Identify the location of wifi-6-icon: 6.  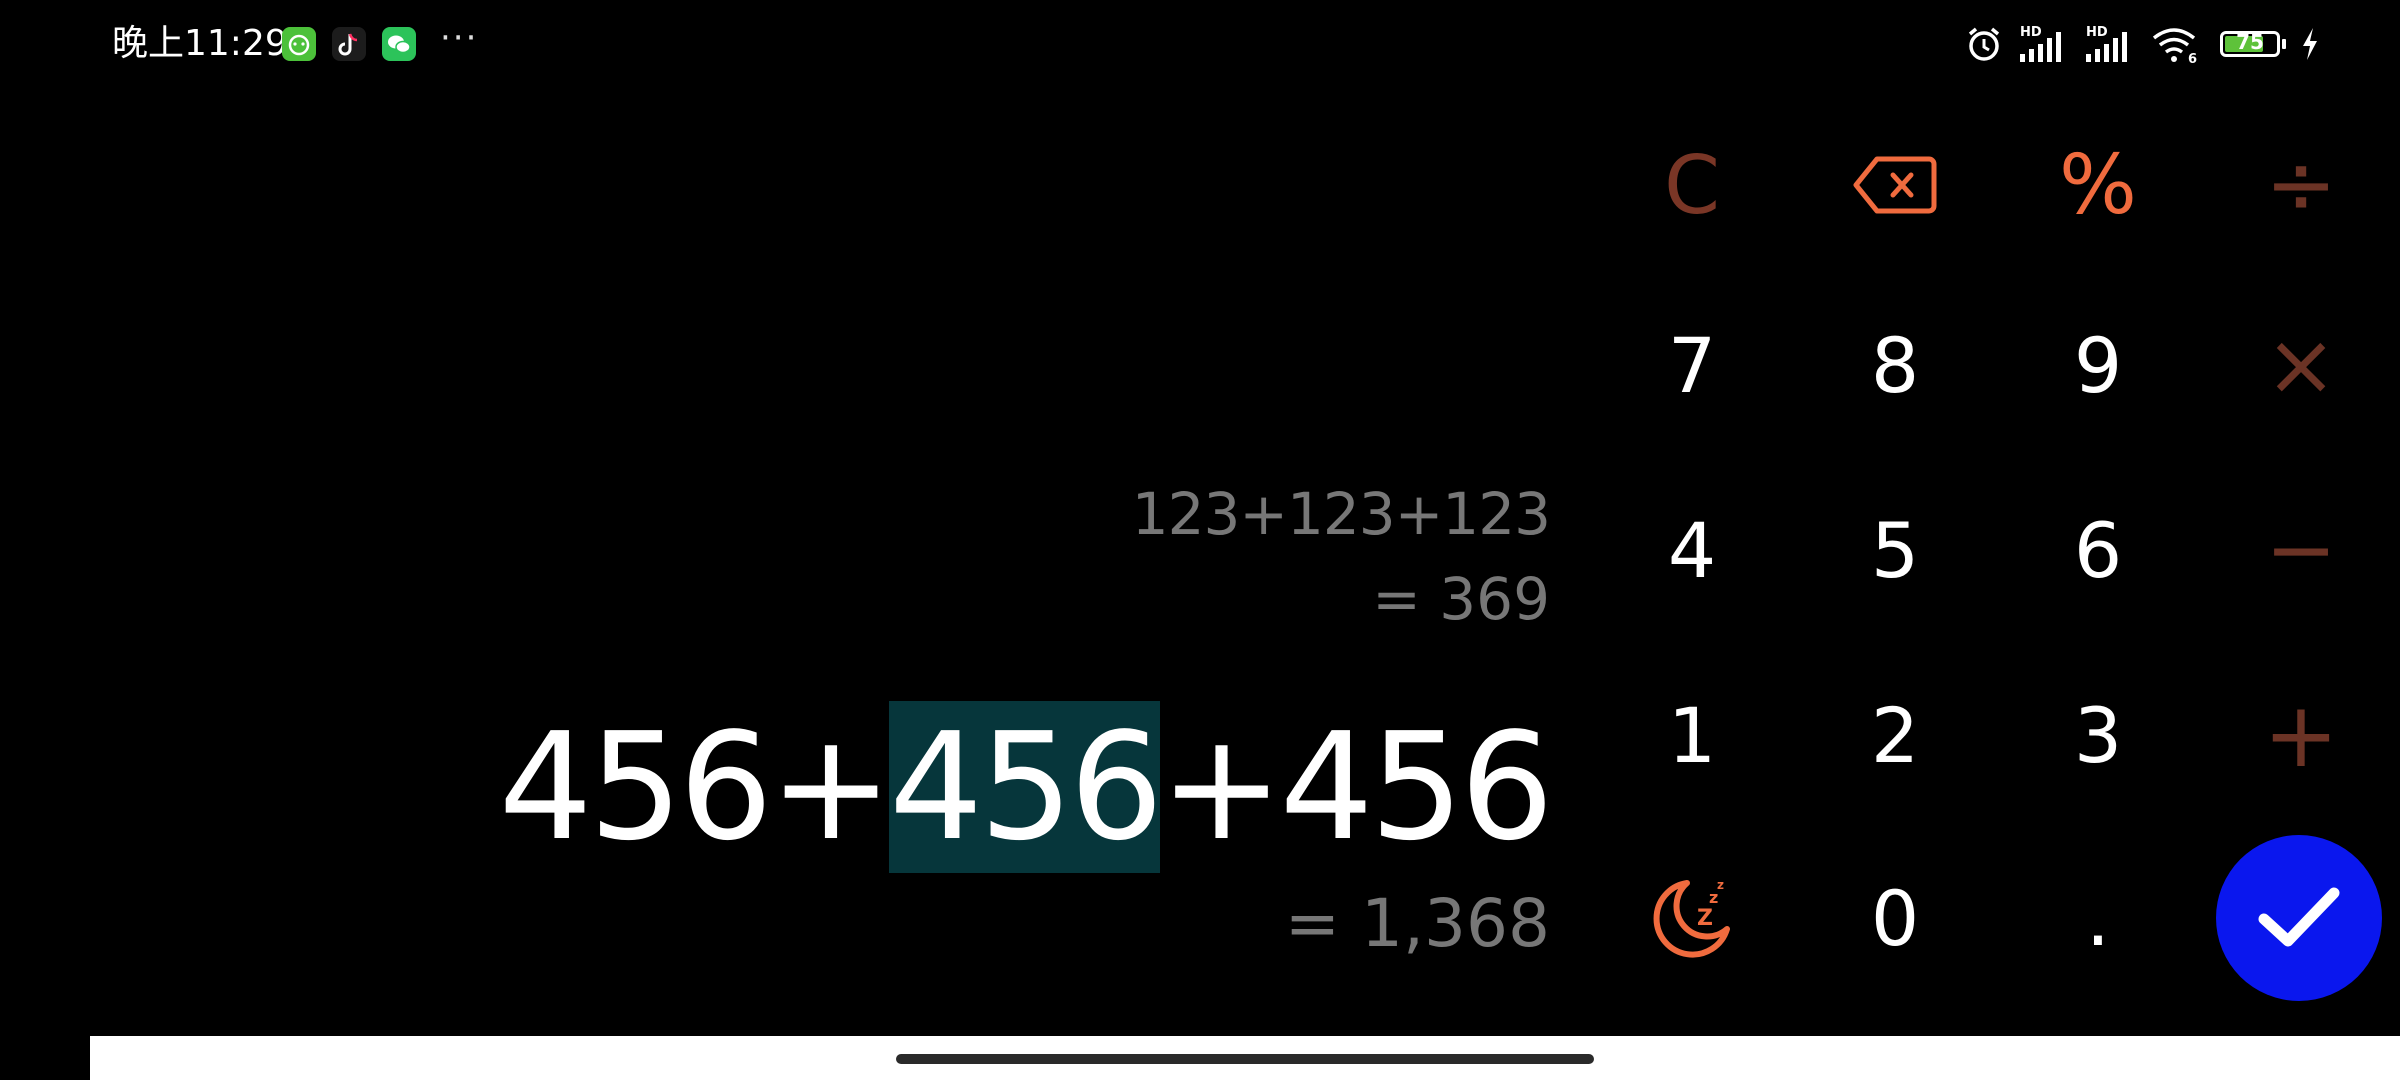
(2176, 44).